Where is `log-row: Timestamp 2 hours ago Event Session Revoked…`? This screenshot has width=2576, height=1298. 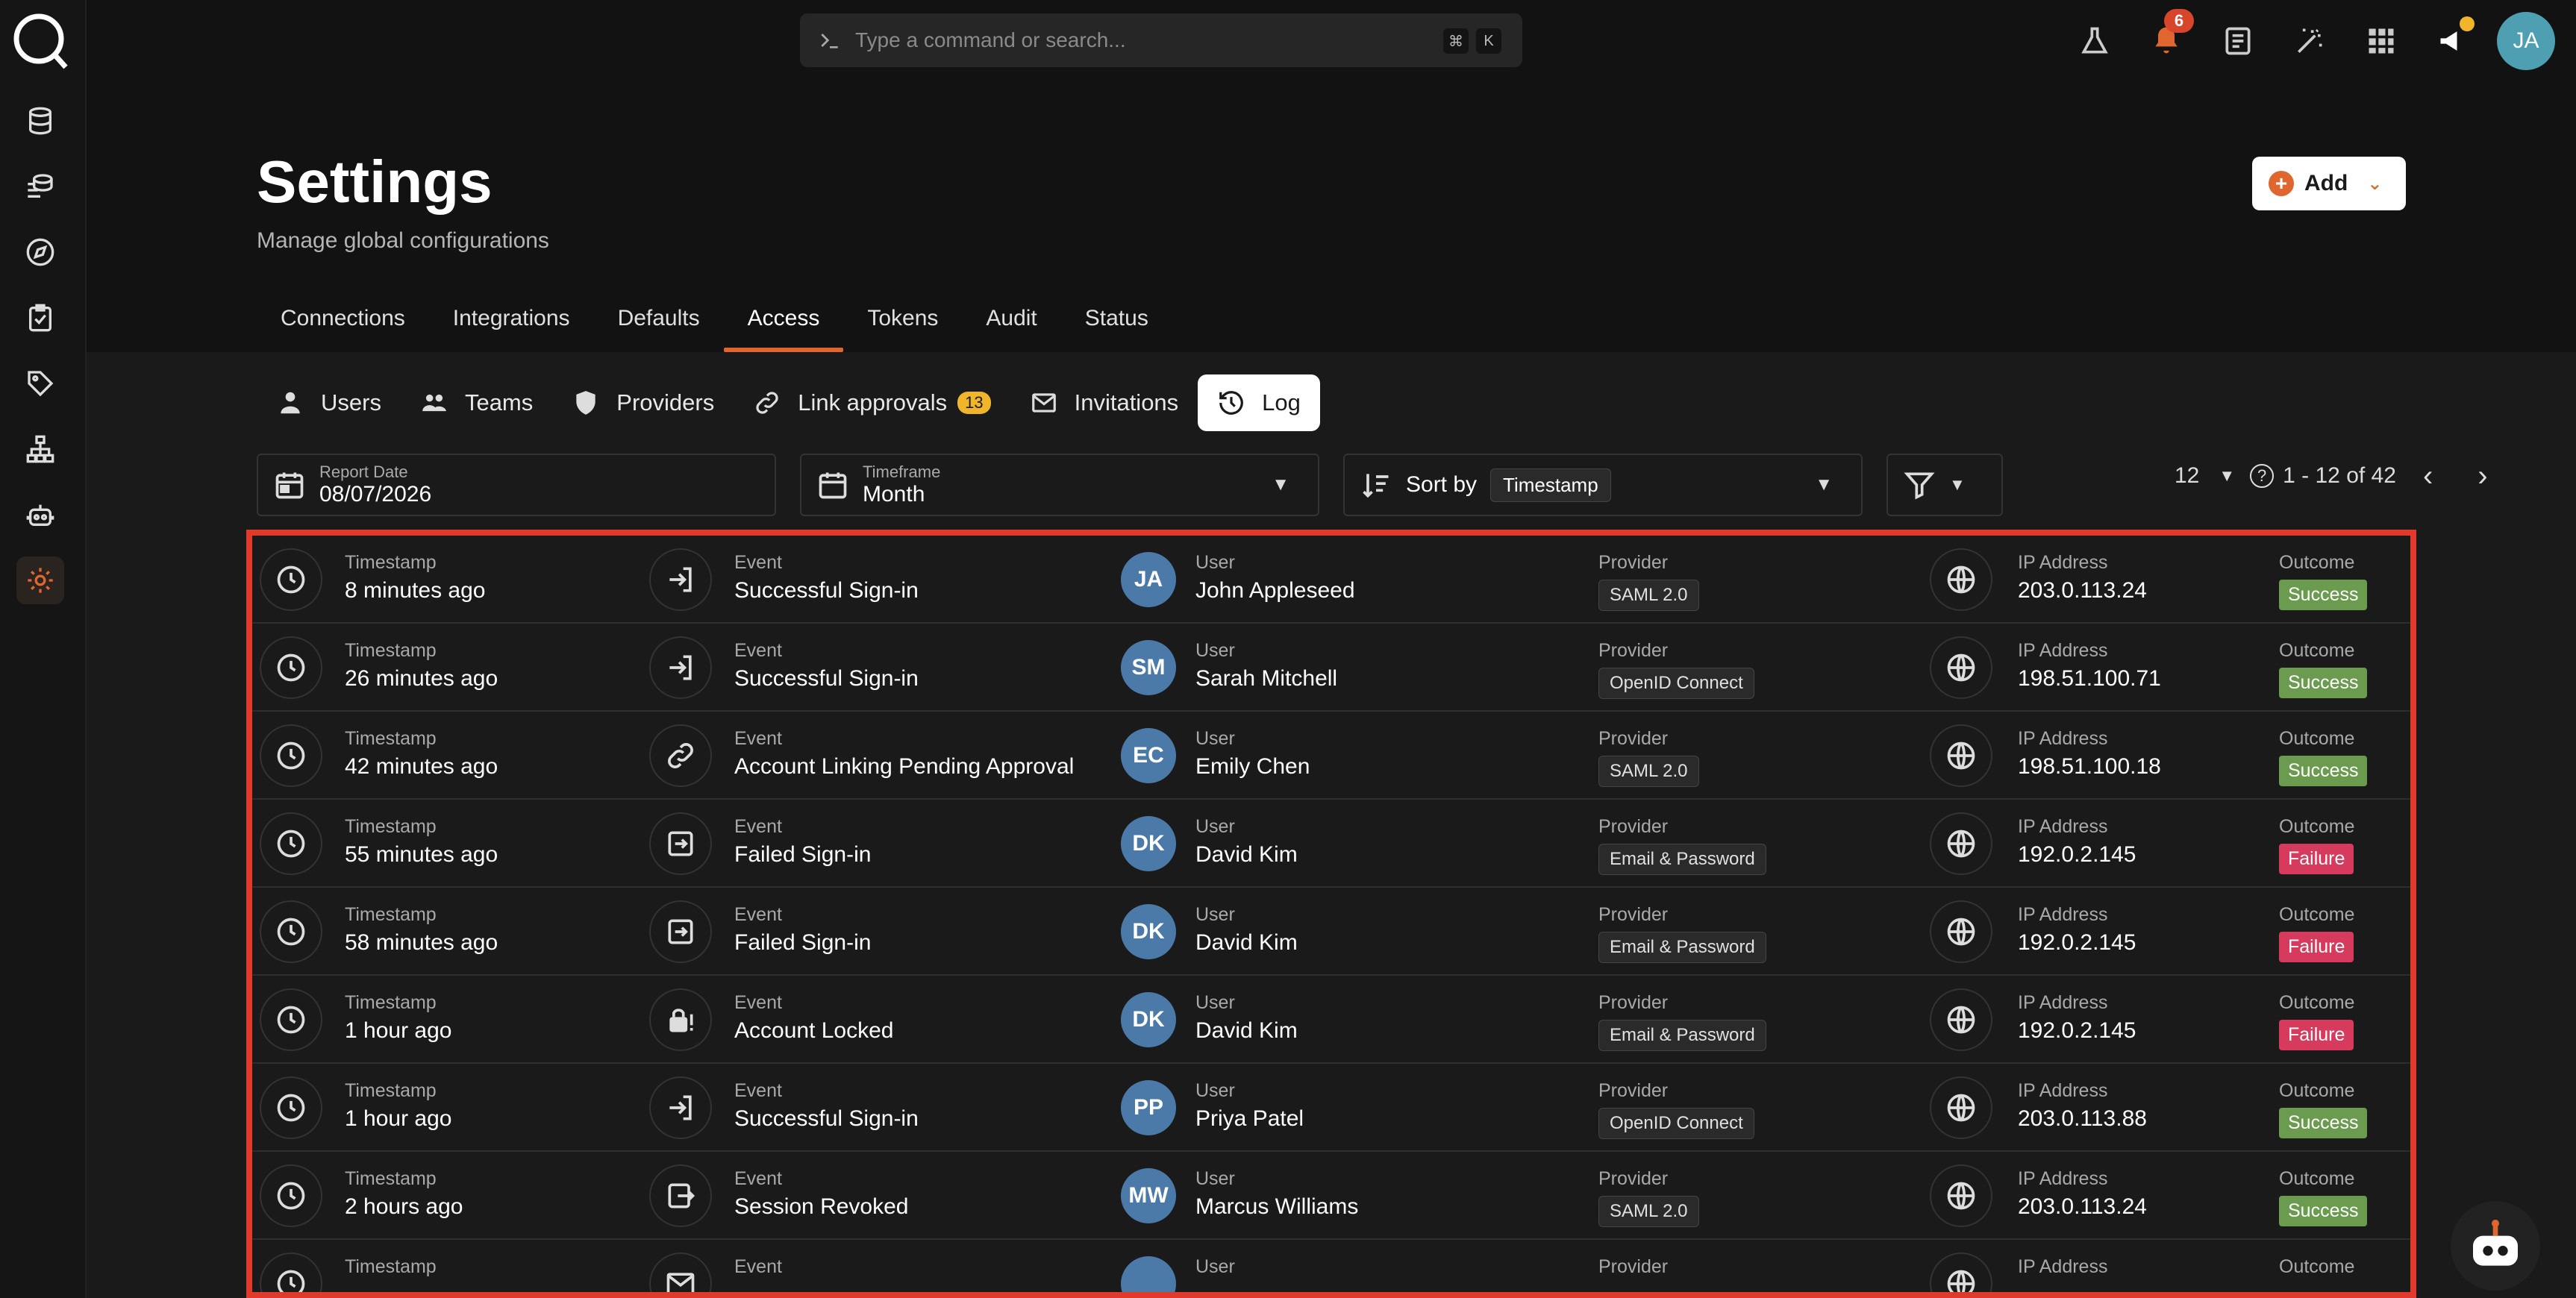
log-row: Timestamp 2 hours ago Event Session Revoked… is located at coordinates (1331, 1196).